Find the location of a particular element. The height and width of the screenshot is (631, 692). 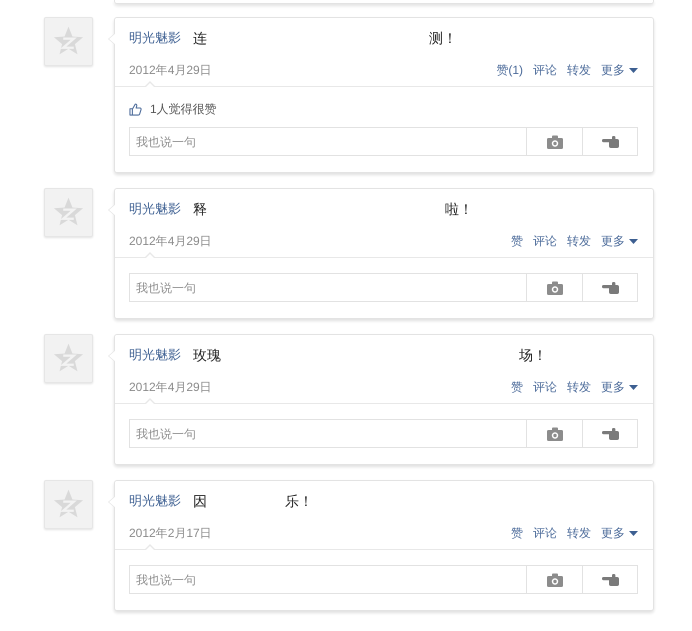

likes-text: 1人觉得很赞 is located at coordinates (183, 109).